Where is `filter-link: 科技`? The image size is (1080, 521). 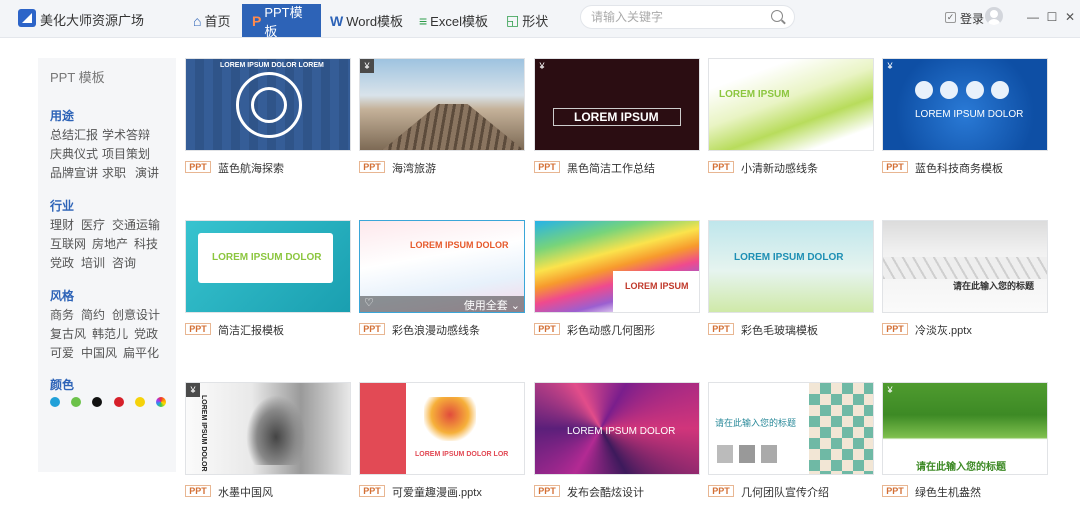 filter-link: 科技 is located at coordinates (146, 243).